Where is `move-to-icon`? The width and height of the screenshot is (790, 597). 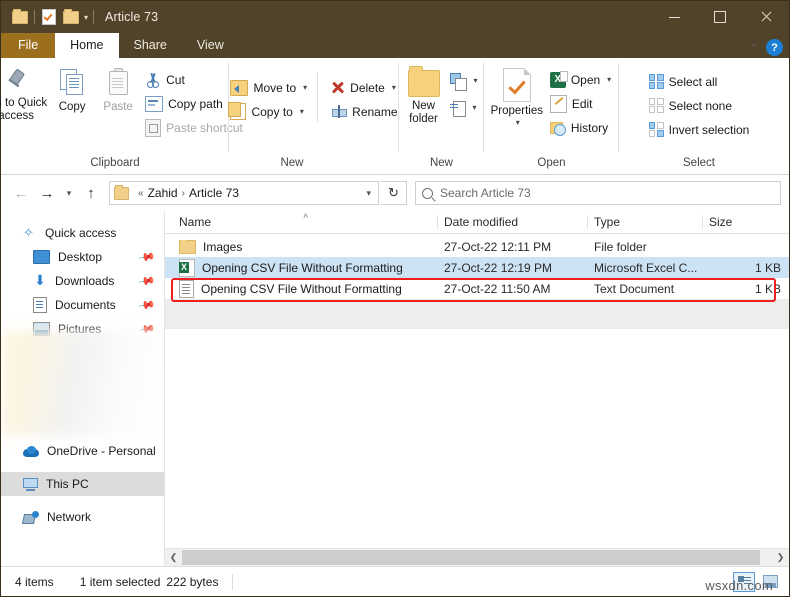 move-to-icon is located at coordinates (239, 87).